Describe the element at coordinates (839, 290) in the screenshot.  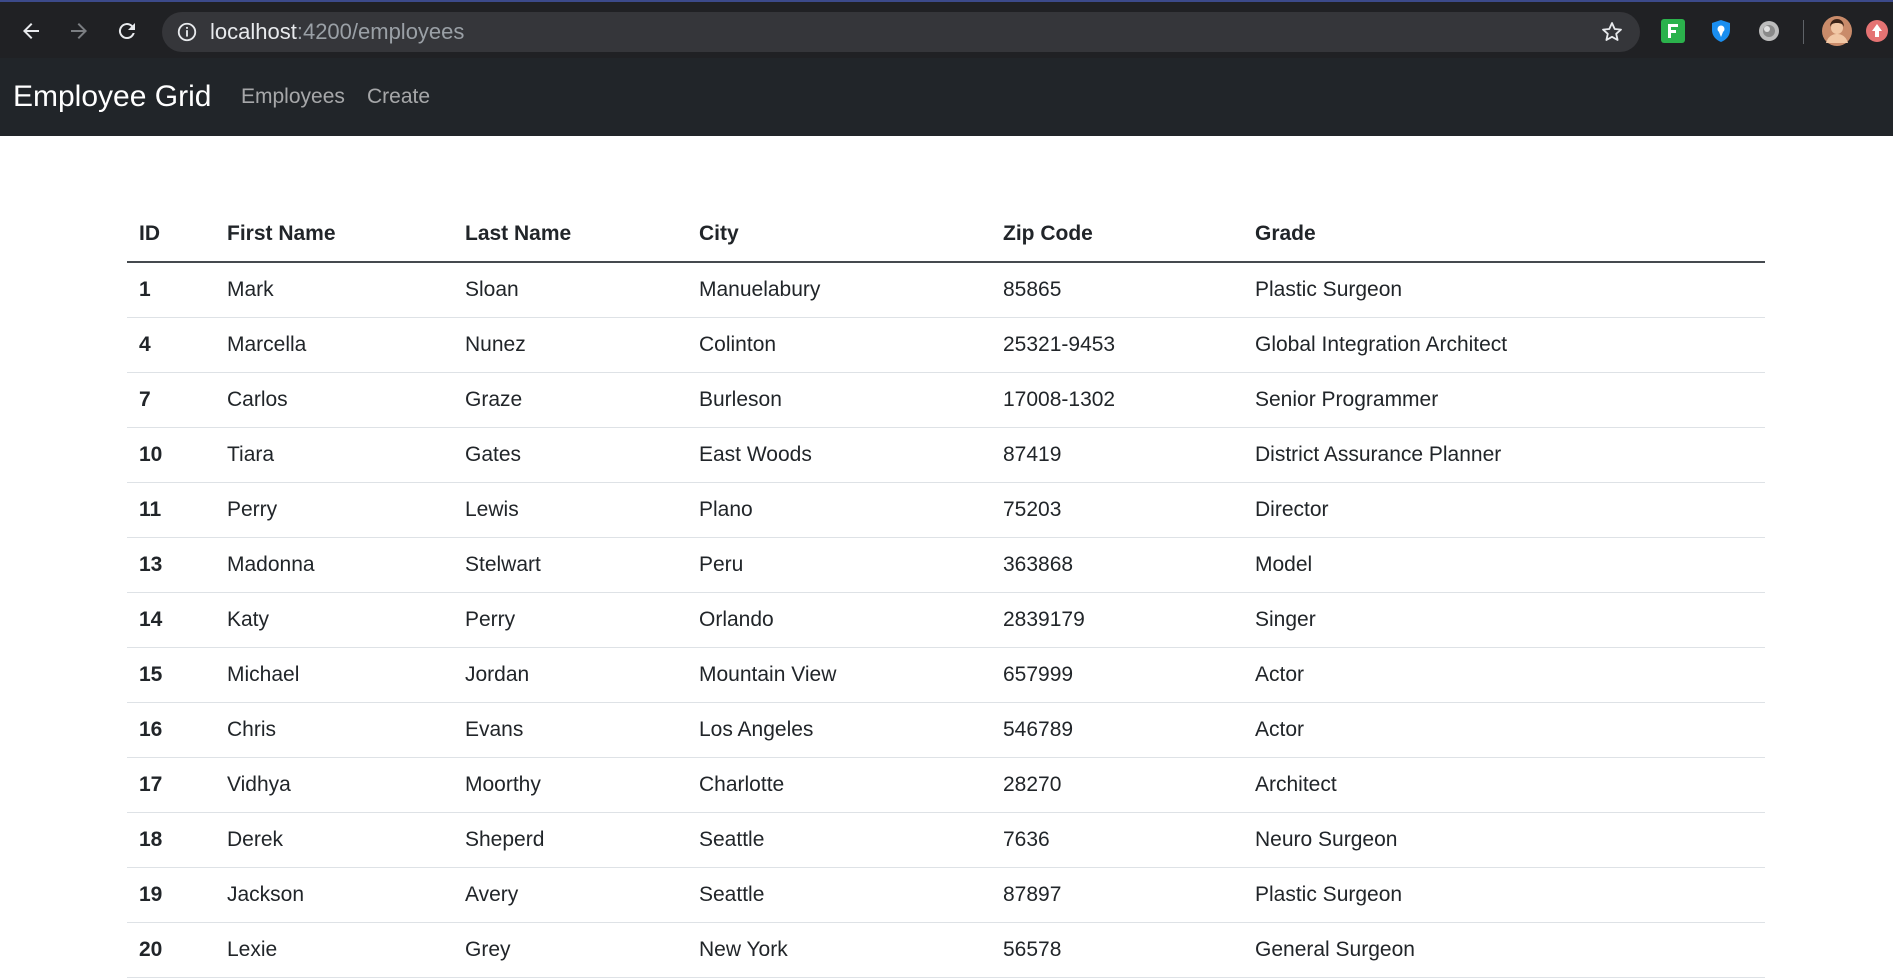
I see `cell-city: Manuelabury` at that location.